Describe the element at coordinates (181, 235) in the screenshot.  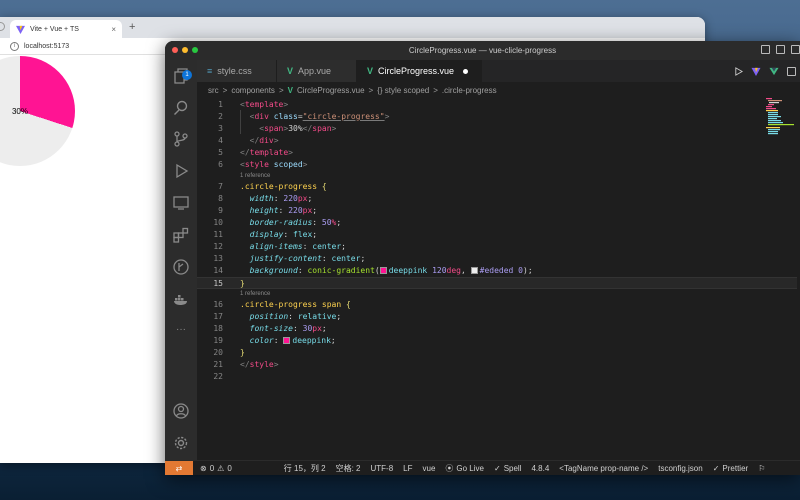
I see `extensions-icon` at that location.